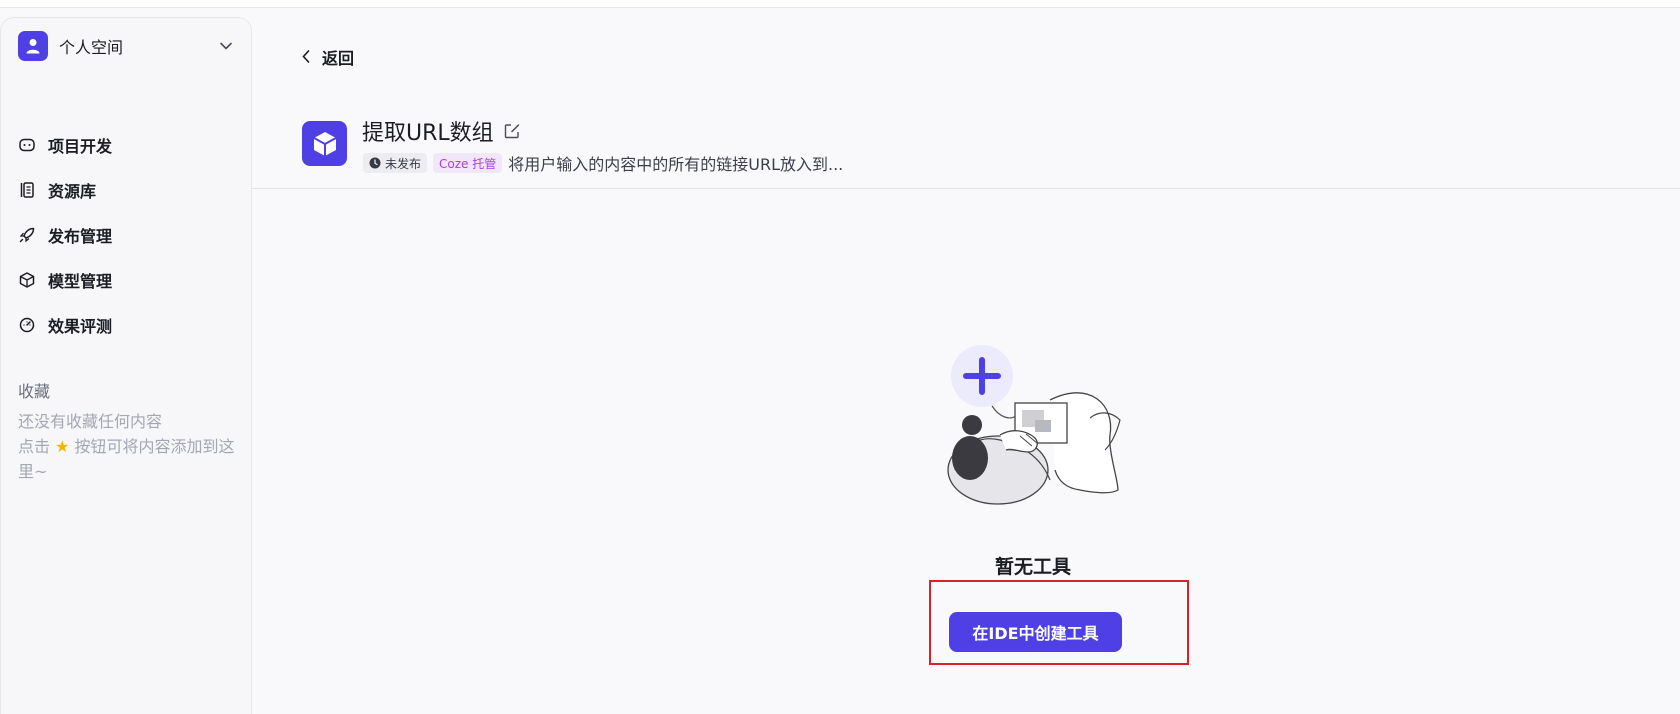 The image size is (1680, 714). Describe the element at coordinates (306, 57) in the screenshot. I see `chevron-left-icon` at that location.